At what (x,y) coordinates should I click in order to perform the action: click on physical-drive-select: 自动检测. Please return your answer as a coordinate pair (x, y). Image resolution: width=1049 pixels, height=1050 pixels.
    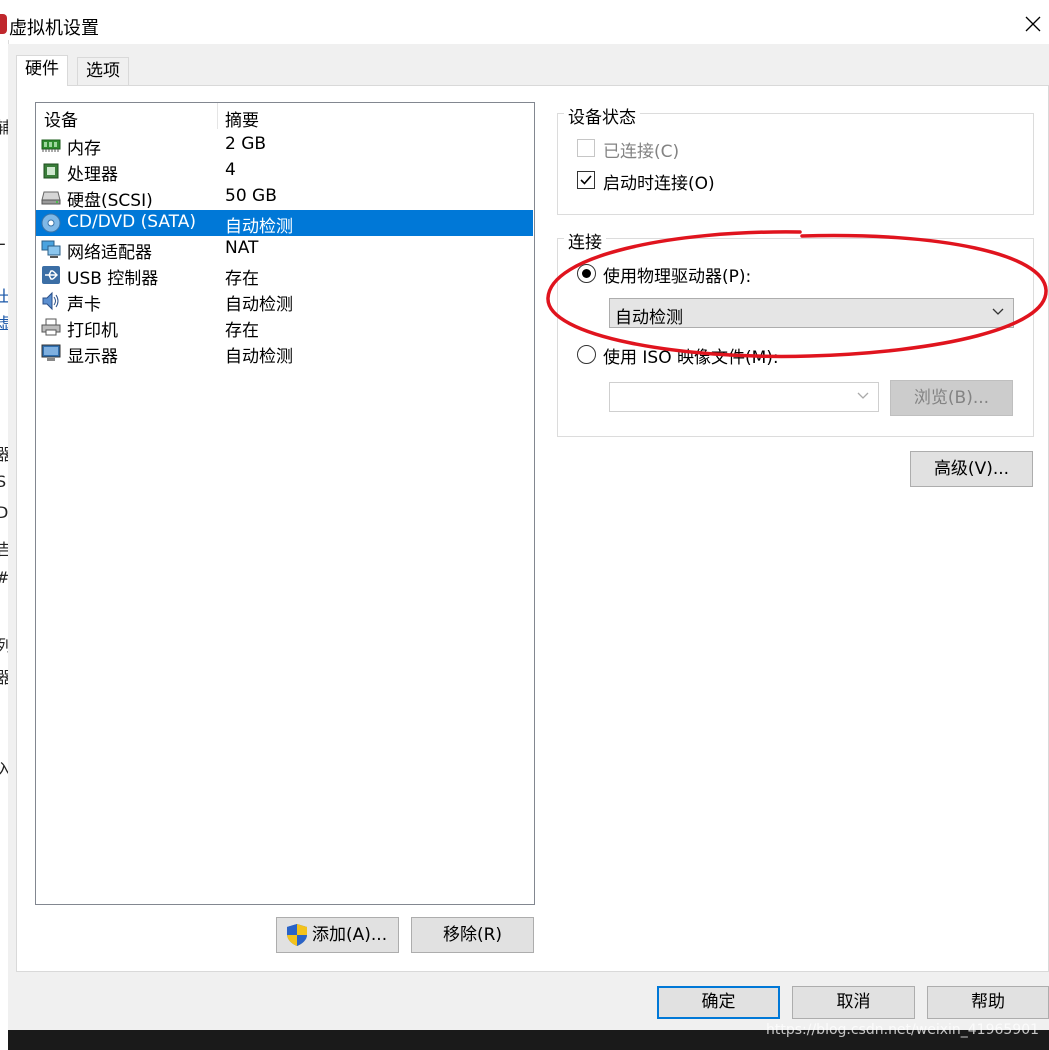
    Looking at the image, I should click on (811, 313).